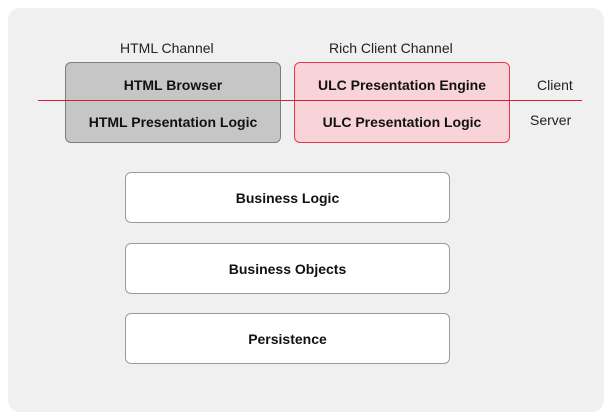 The image size is (605, 418). I want to click on persistence-label: Persistence, so click(287, 339).